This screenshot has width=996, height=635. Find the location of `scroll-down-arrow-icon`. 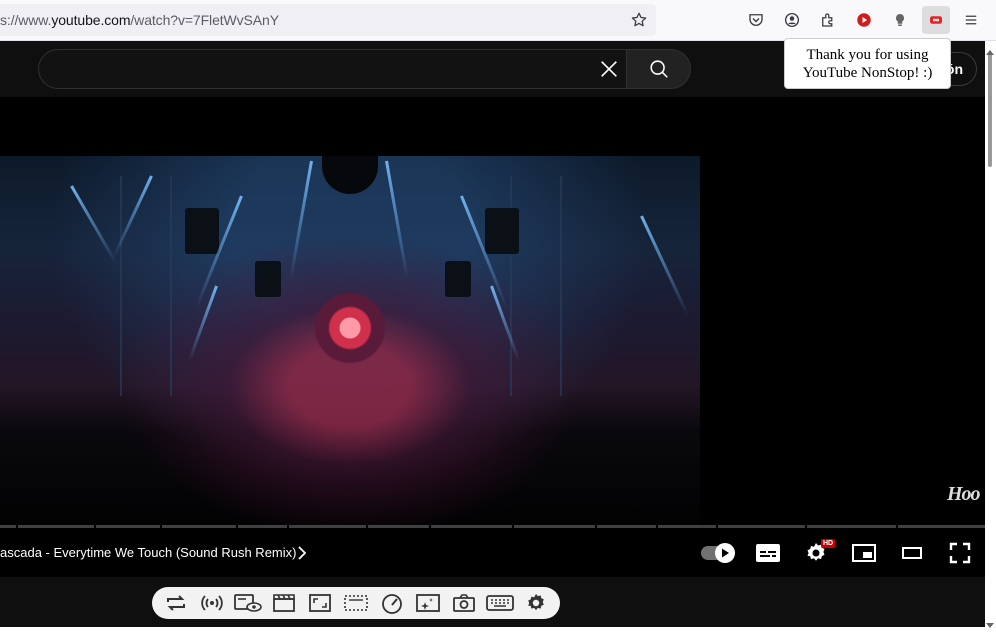

scroll-down-arrow-icon is located at coordinates (990, 626).